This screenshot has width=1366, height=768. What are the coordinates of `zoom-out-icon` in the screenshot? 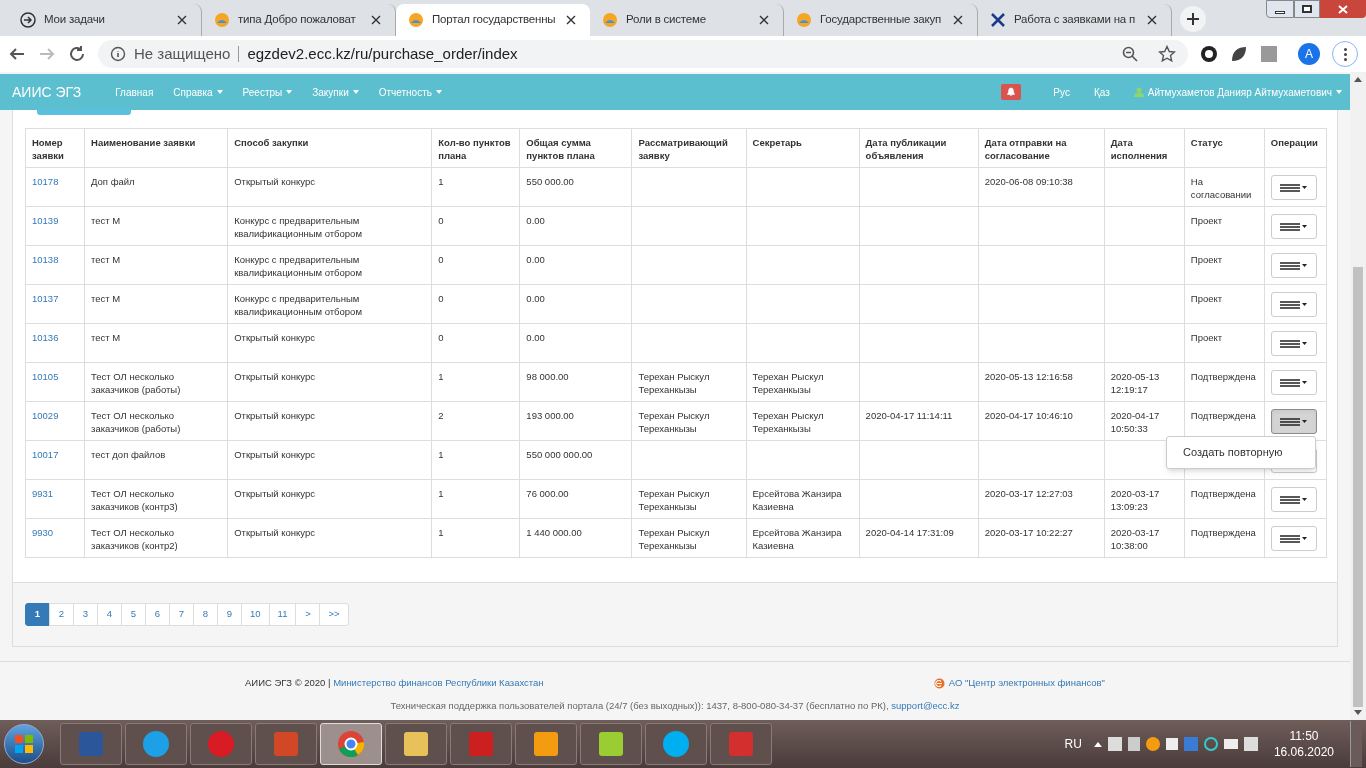 It's located at (1130, 54).